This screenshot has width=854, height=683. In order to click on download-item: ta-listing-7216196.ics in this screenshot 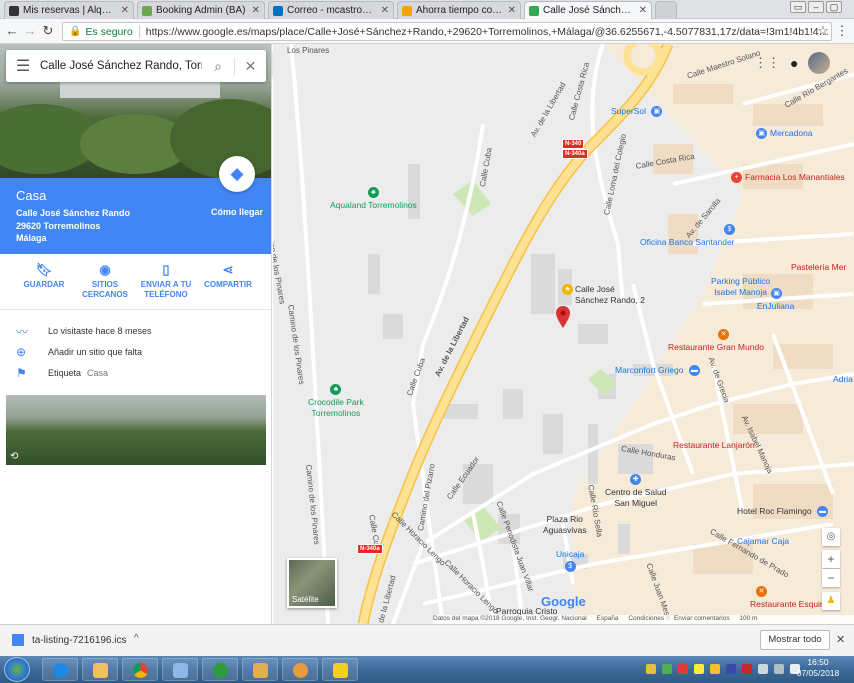, I will do `click(69, 640)`.